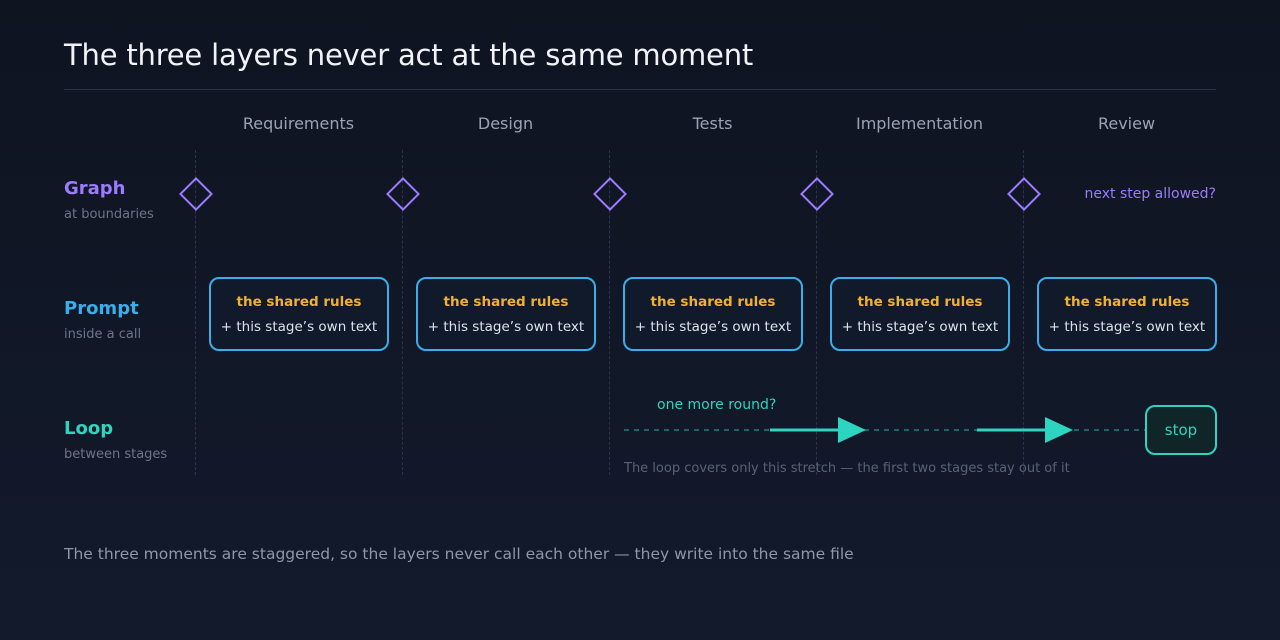  What do you see at coordinates (1181, 430) in the screenshot?
I see `stop-button: stop` at bounding box center [1181, 430].